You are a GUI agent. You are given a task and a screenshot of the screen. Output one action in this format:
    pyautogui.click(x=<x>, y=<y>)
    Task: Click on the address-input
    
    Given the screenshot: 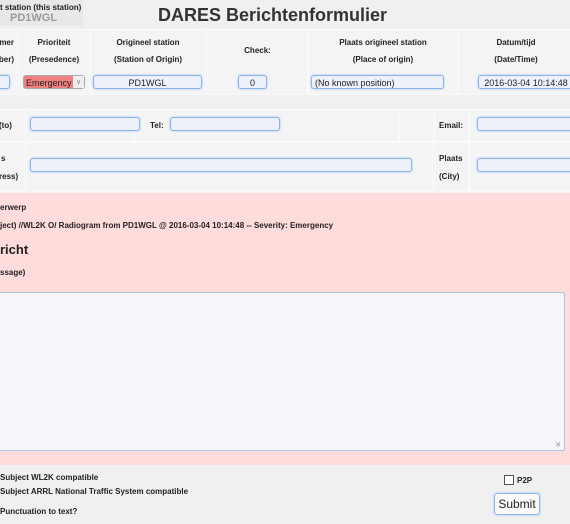 What is the action you would take?
    pyautogui.click(x=221, y=165)
    